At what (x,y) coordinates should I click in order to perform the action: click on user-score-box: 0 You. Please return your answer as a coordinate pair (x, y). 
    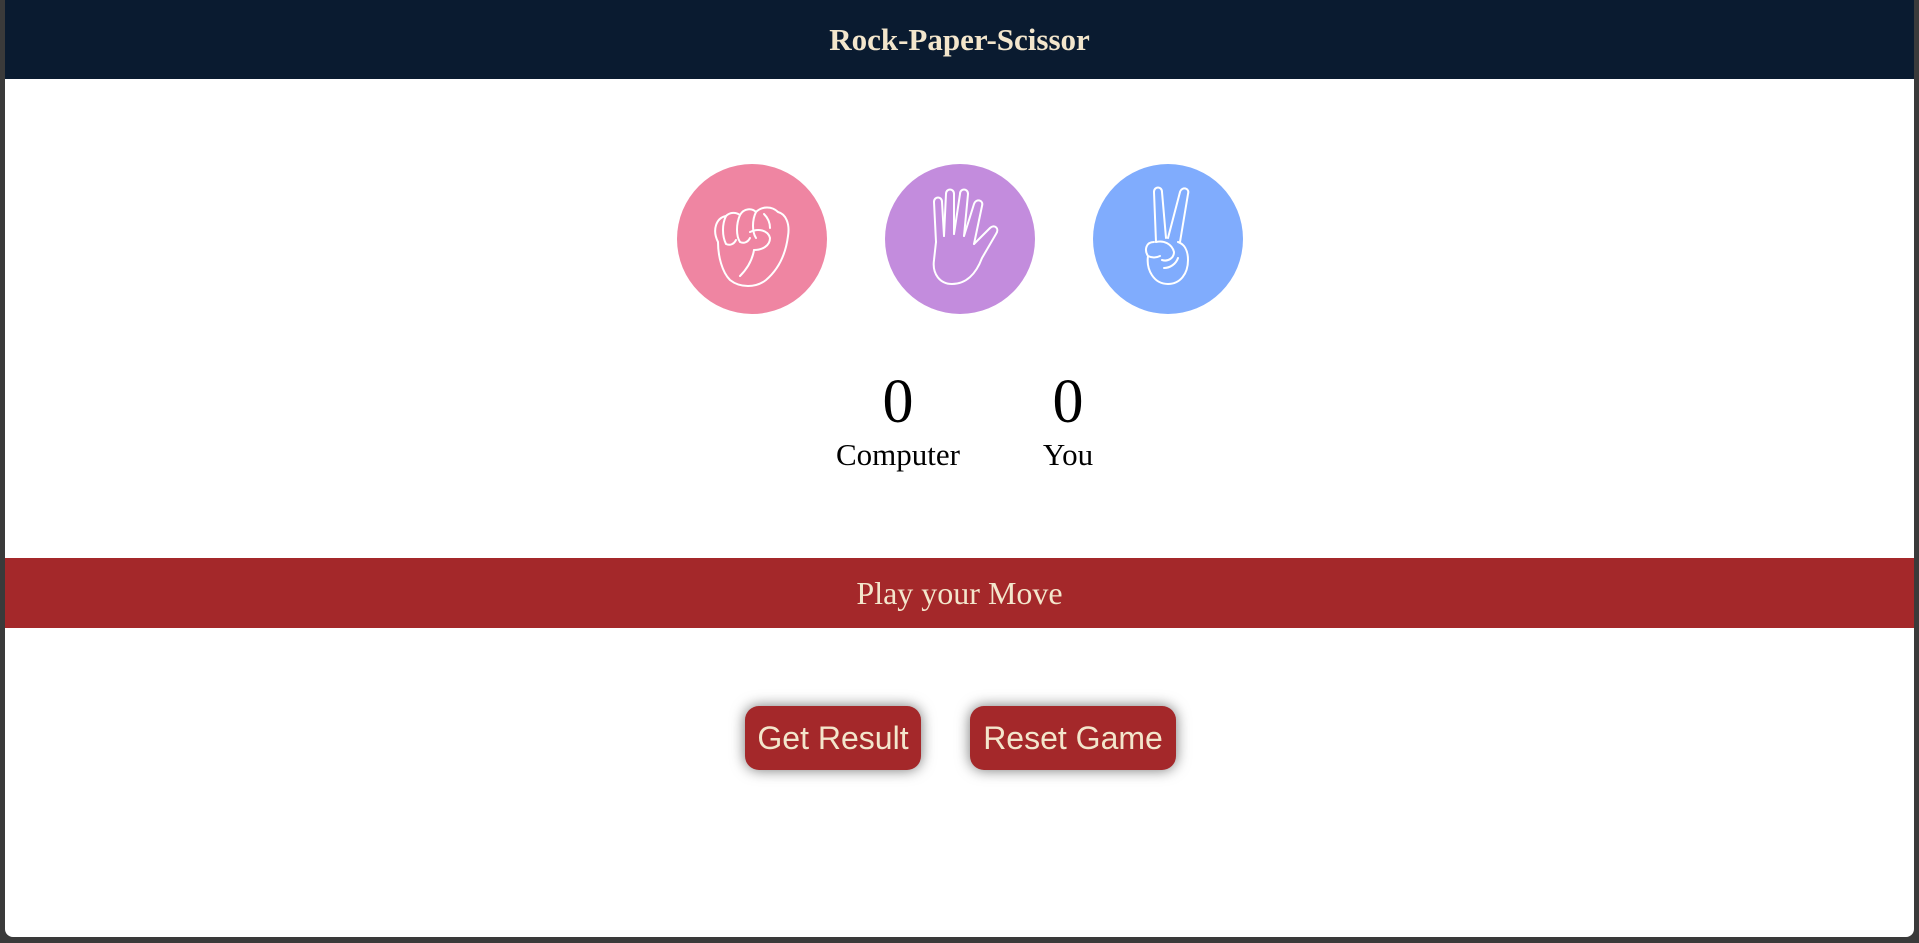
    Looking at the image, I should click on (1068, 420).